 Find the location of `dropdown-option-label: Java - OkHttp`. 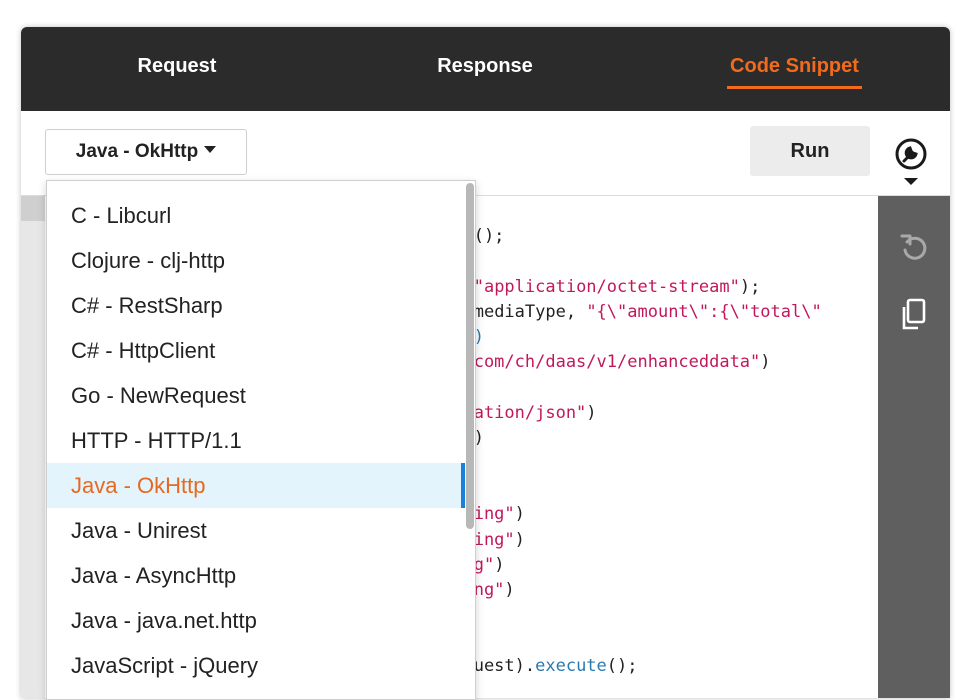

dropdown-option-label: Java - OkHttp is located at coordinates (138, 485).